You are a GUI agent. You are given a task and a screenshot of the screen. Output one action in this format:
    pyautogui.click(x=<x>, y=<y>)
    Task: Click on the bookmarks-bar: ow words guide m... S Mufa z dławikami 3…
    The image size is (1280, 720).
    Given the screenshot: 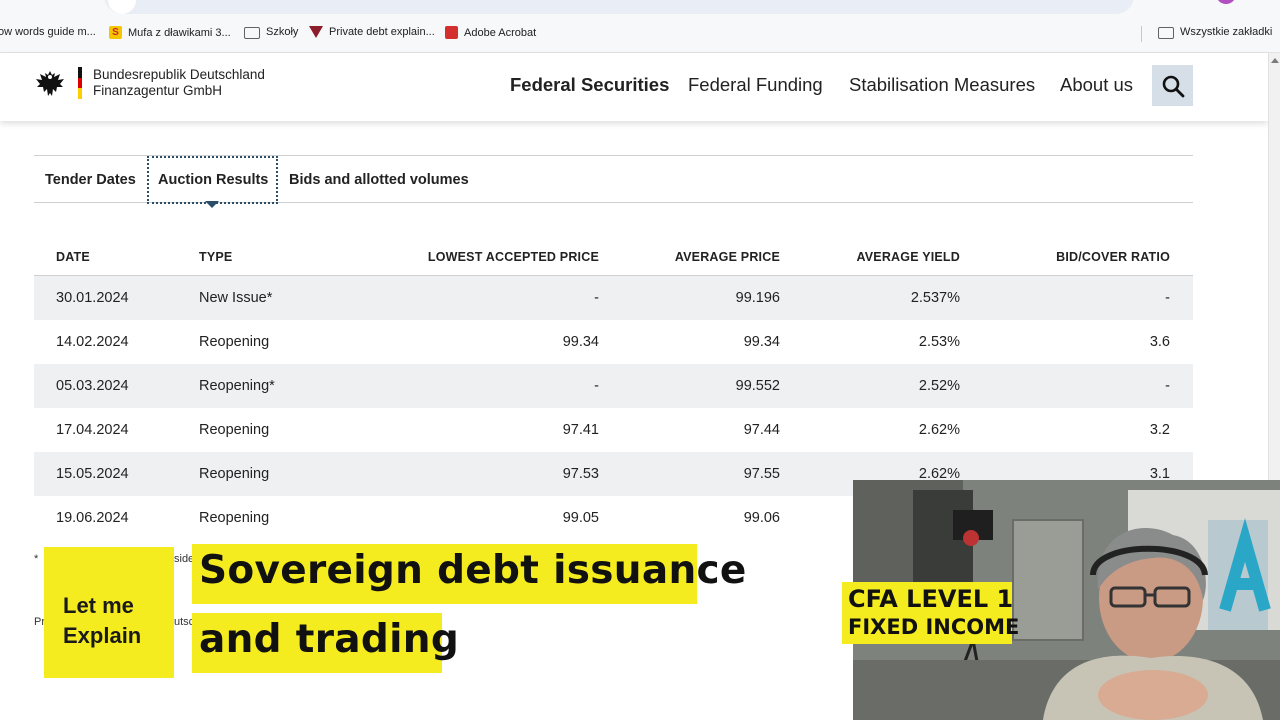 What is the action you would take?
    pyautogui.click(x=640, y=34)
    